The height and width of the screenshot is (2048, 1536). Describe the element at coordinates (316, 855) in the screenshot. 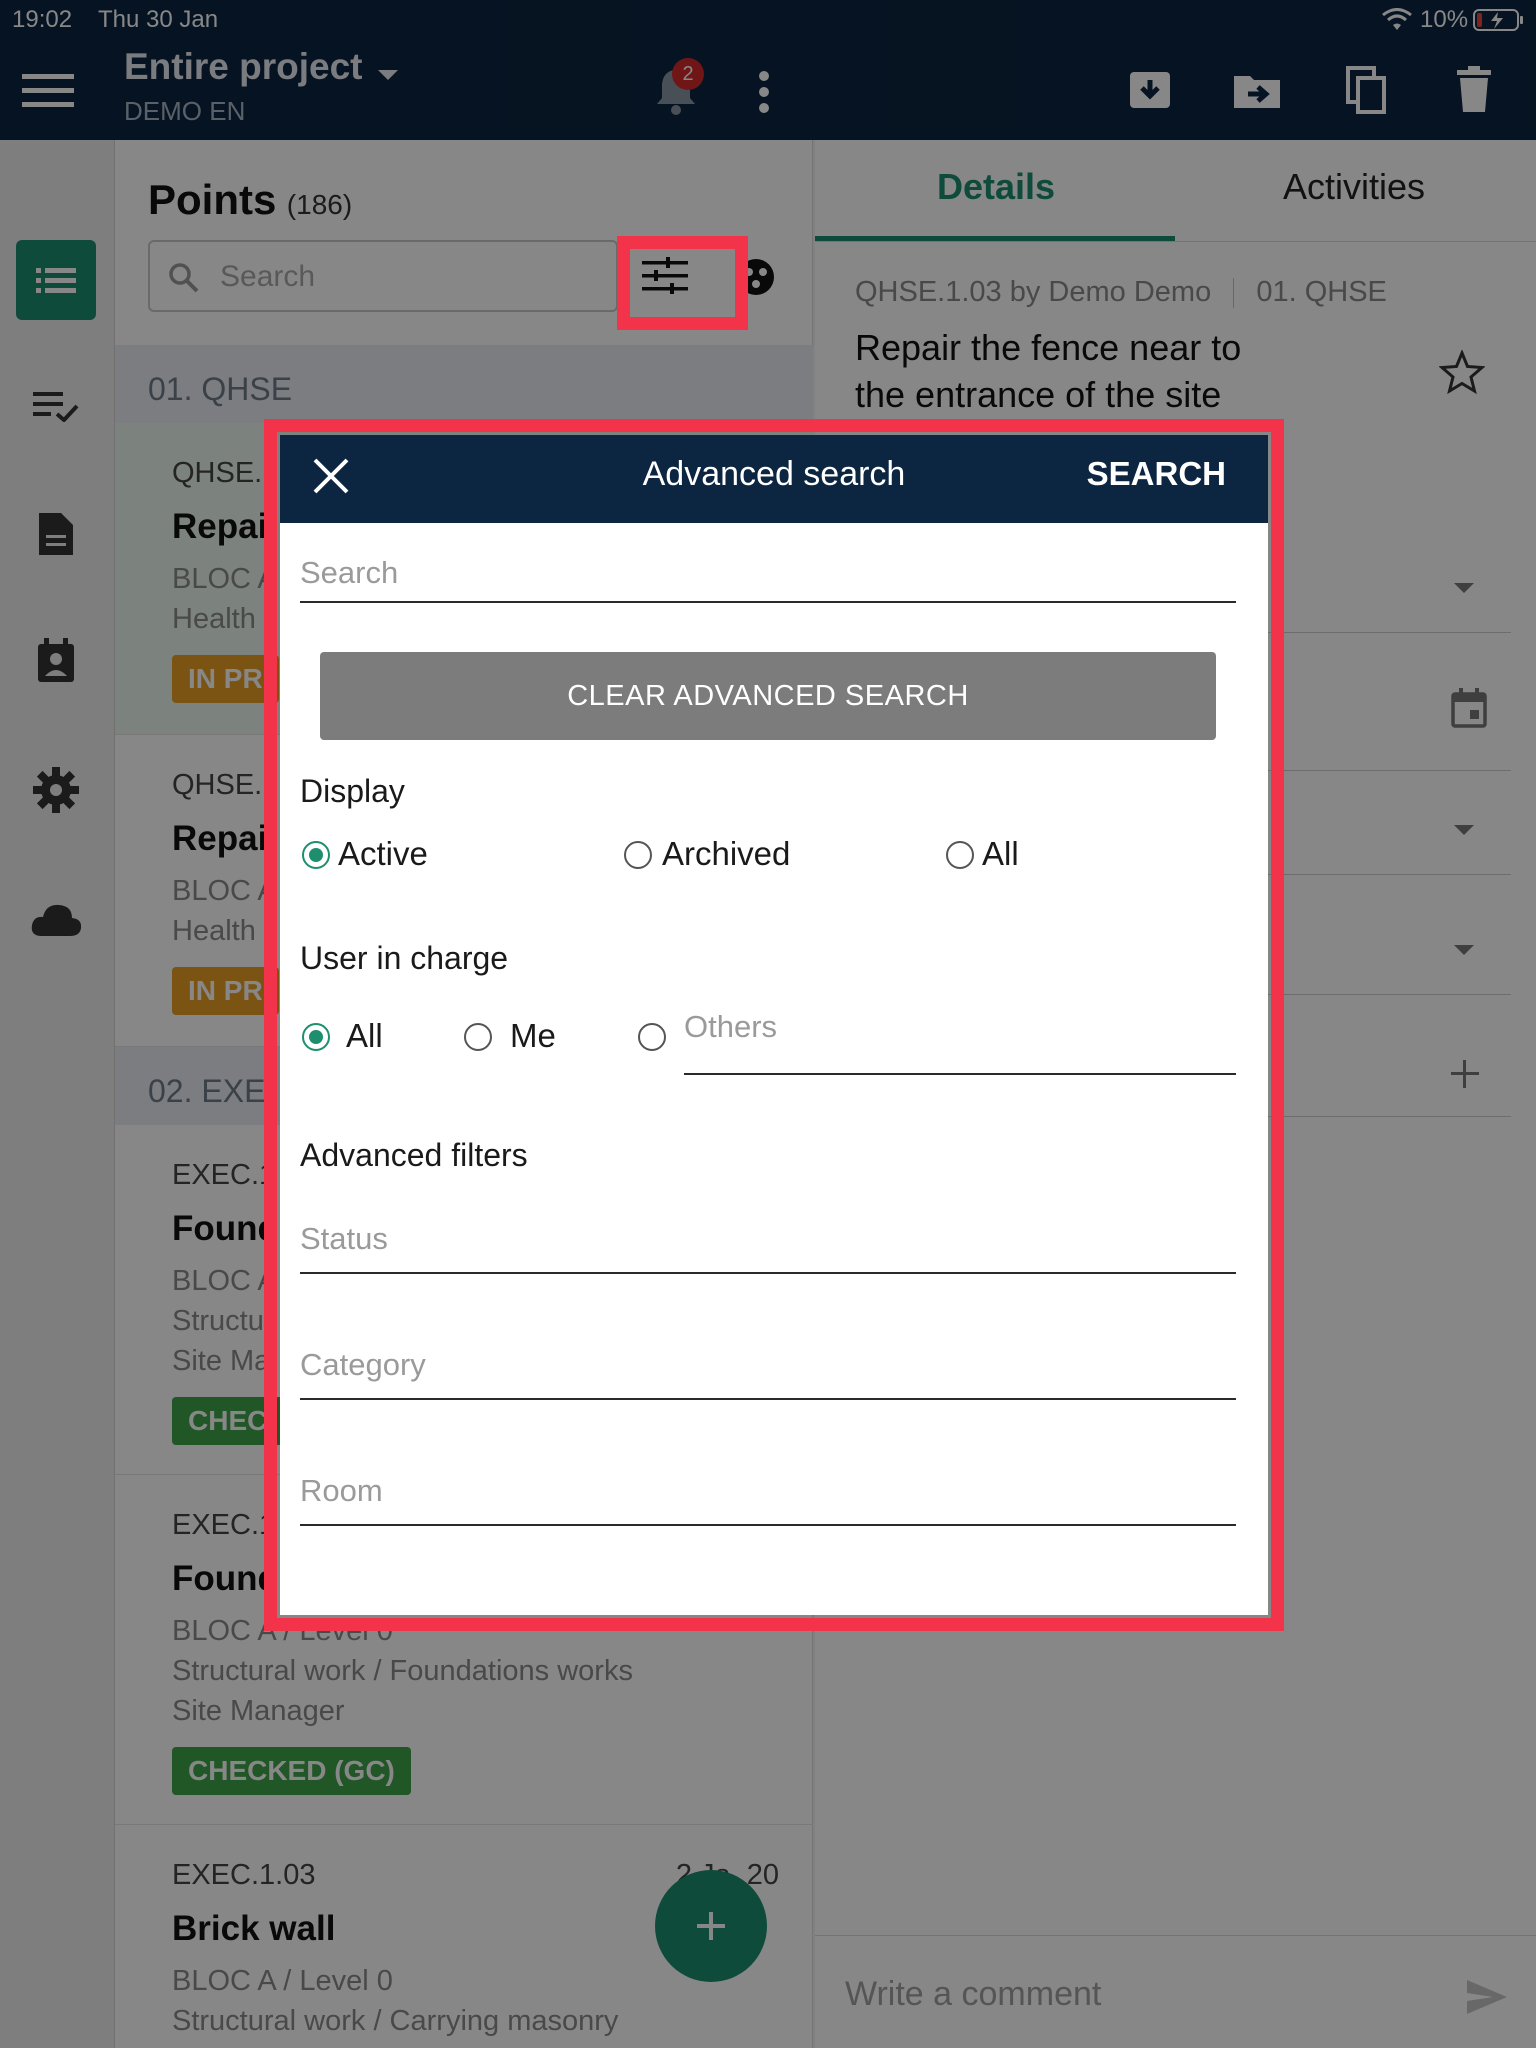

I see `radio-display-active` at that location.